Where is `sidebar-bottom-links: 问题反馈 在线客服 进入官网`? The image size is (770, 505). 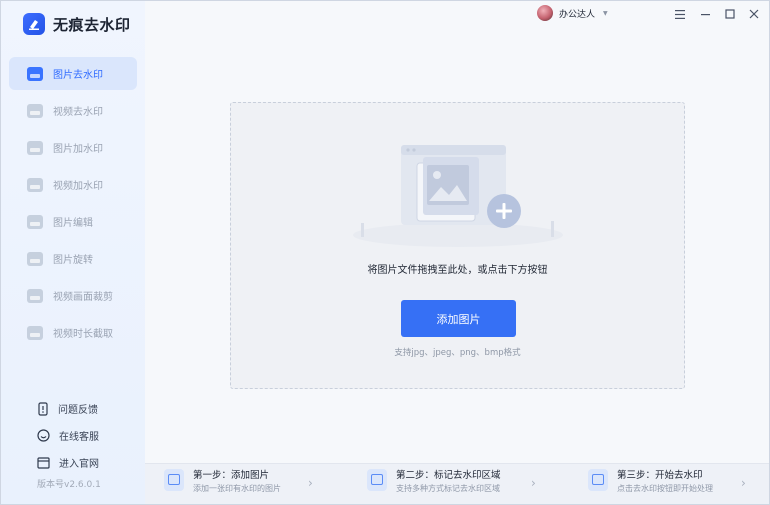 sidebar-bottom-links: 问题反馈 在线客服 进入官网 is located at coordinates (68, 435).